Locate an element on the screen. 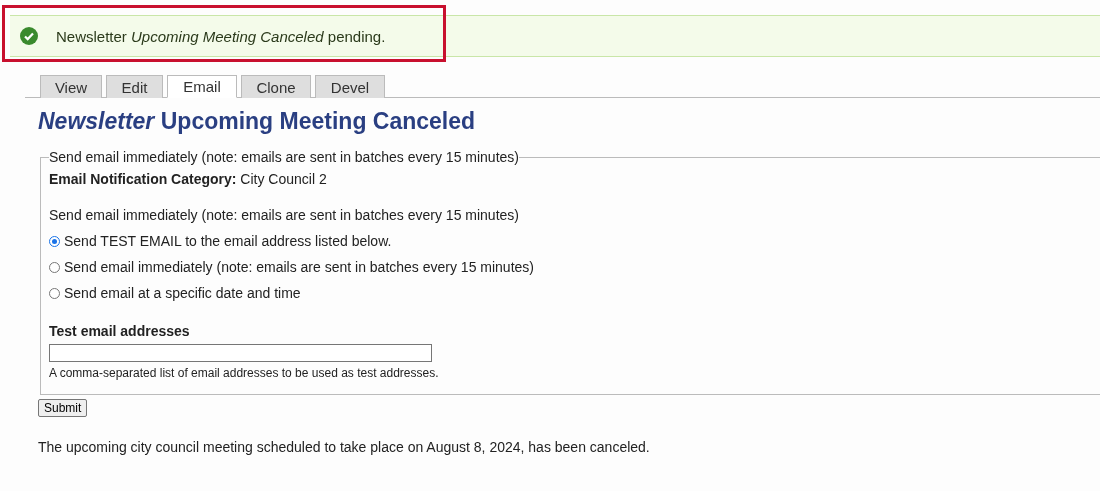  check-circle-icon is located at coordinates (29, 36).